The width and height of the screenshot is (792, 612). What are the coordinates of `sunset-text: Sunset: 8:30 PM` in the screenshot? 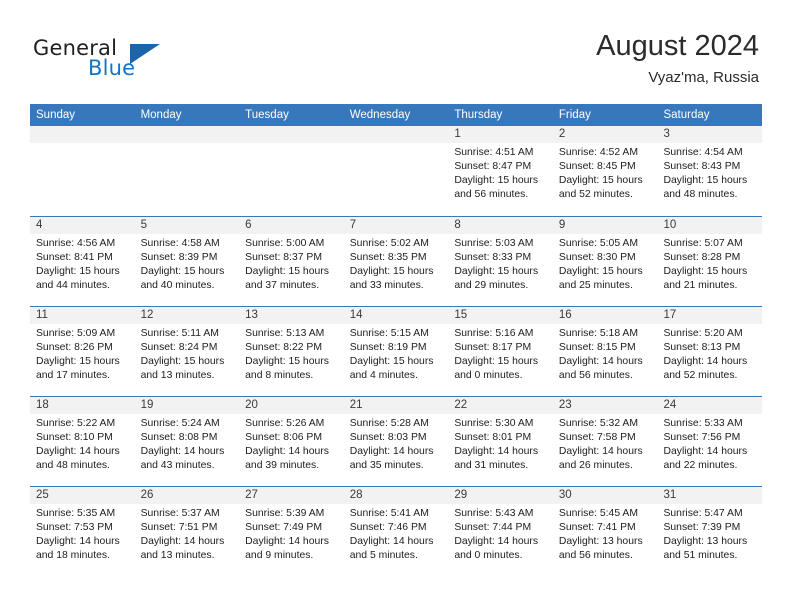 It's located at (597, 258).